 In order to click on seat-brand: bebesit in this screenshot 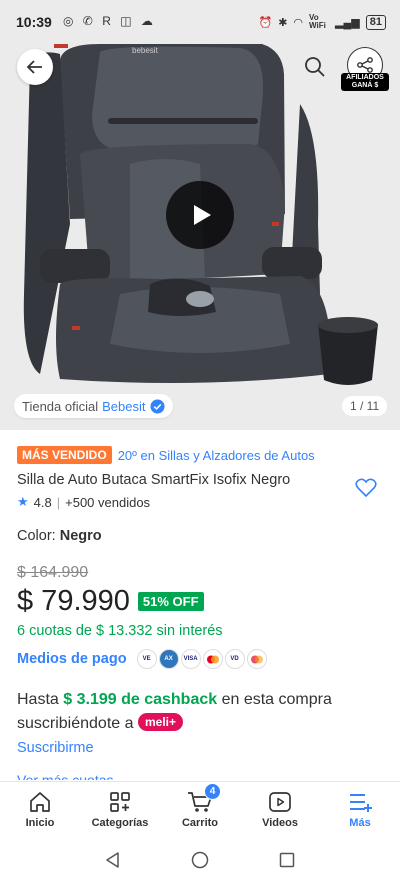, I will do `click(145, 50)`.